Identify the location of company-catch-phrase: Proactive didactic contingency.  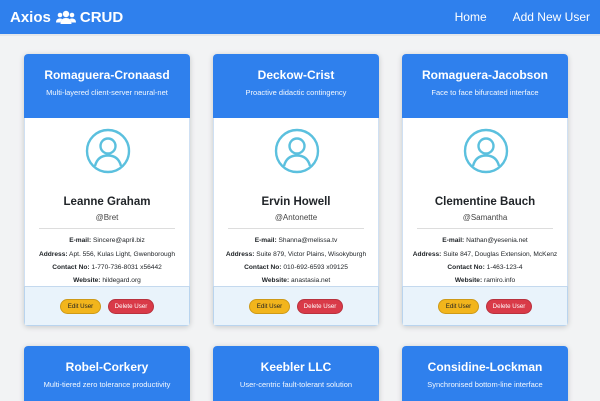
(296, 92).